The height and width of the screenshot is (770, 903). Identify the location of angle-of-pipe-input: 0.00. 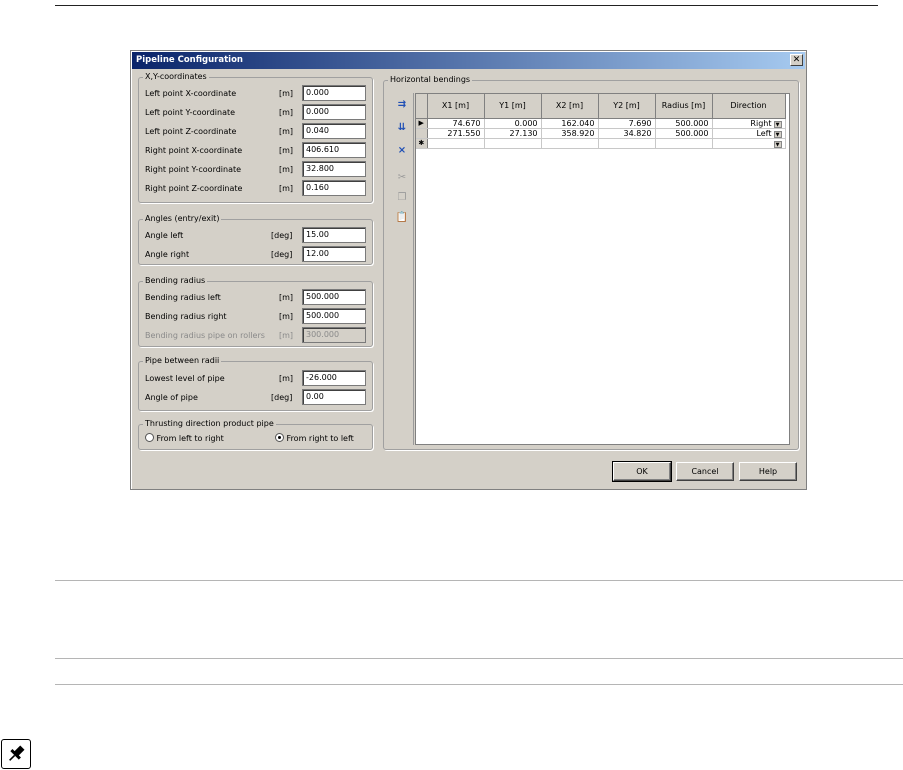
(334, 397).